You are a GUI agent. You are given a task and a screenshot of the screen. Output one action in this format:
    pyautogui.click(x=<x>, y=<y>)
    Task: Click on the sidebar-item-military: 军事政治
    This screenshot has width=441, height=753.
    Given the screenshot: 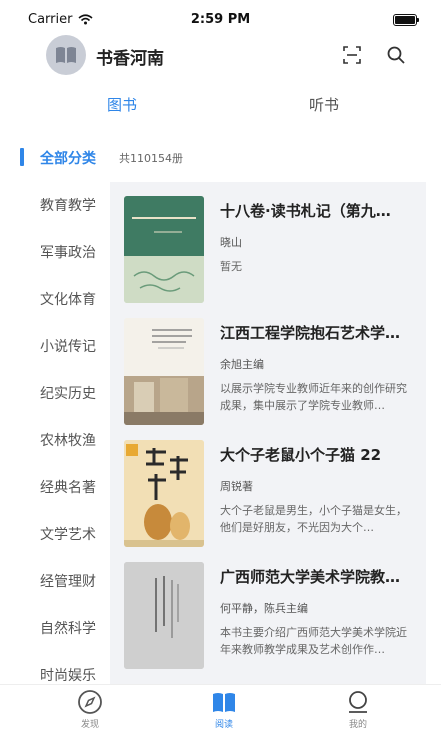 What is the action you would take?
    pyautogui.click(x=55, y=251)
    